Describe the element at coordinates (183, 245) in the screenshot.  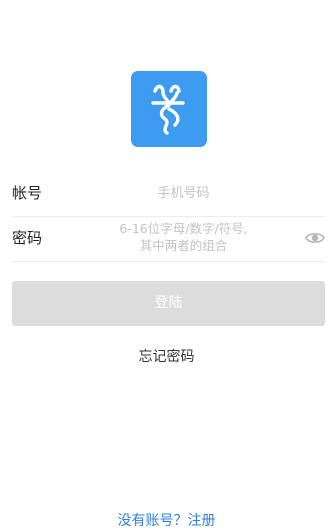
I see `password-placeholder-line2: 其中两者的组合` at that location.